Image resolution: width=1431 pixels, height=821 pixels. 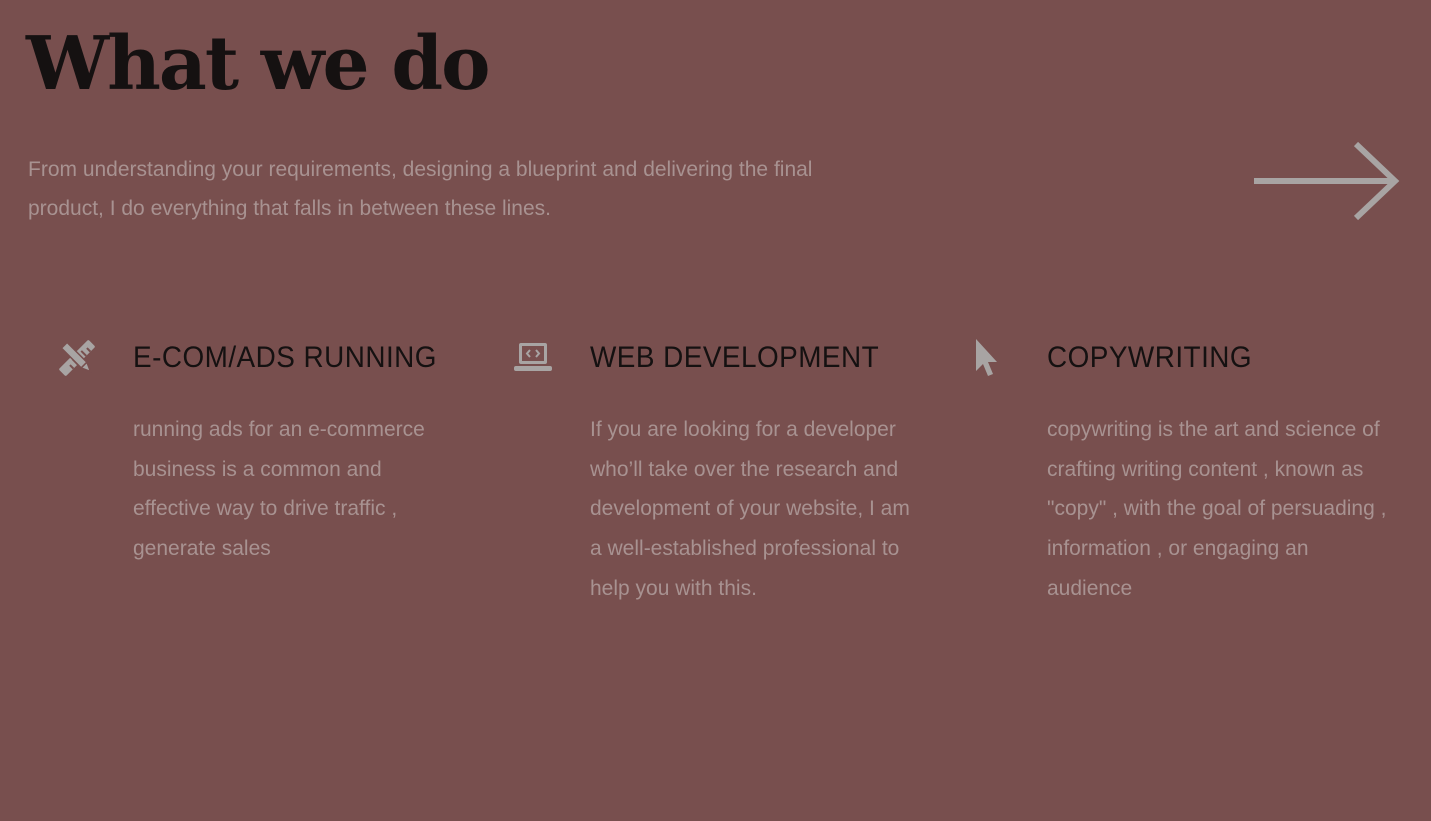 I want to click on section-title: What we do, so click(x=258, y=64).